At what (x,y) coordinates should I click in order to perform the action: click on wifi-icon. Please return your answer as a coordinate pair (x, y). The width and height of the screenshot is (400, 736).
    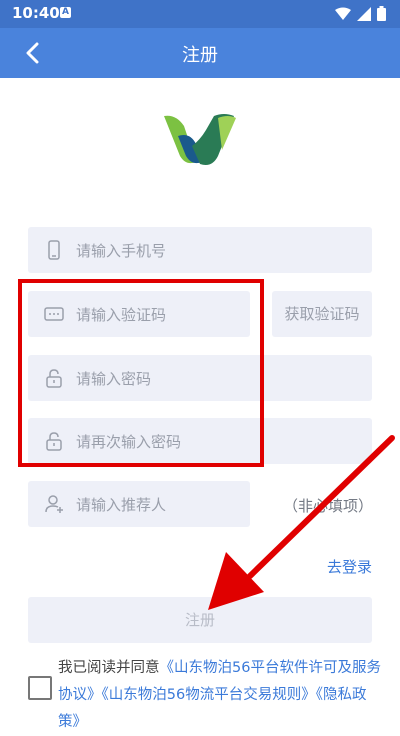
    Looking at the image, I should click on (343, 13).